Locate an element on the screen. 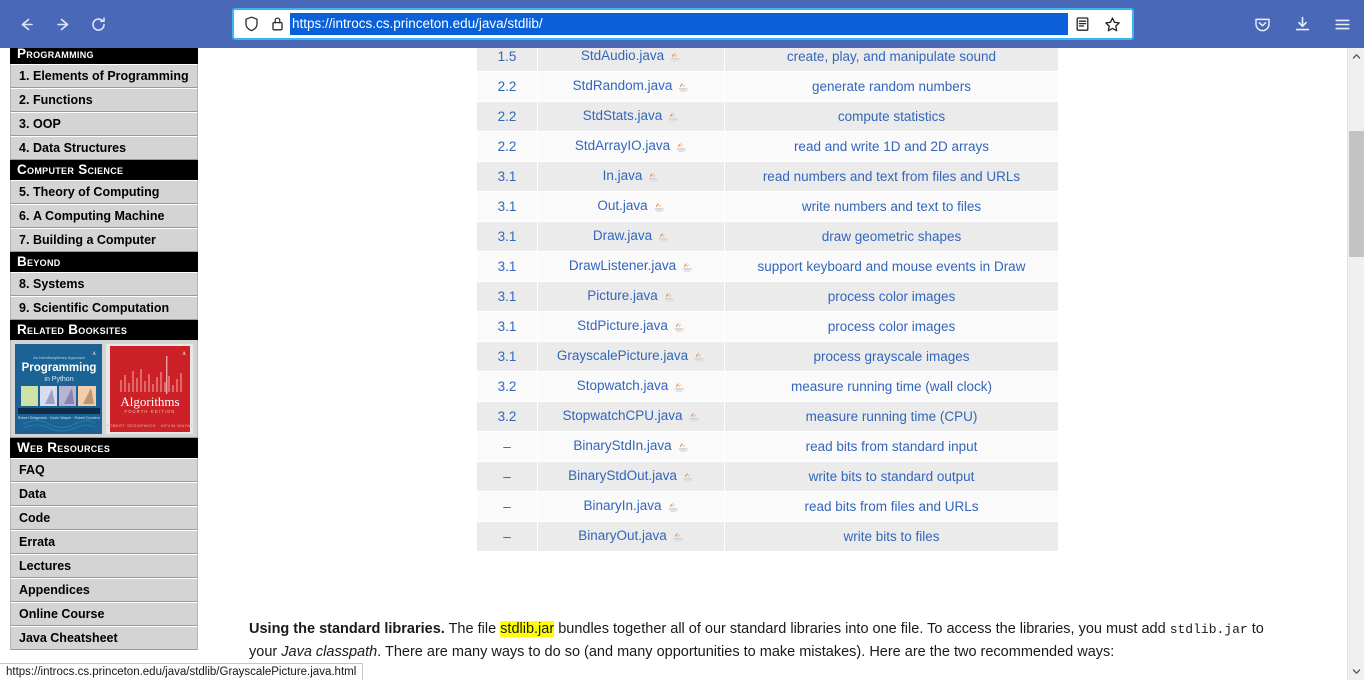 This screenshot has height=680, width=1364. library-file-link: Draw.java is located at coordinates (630, 236).